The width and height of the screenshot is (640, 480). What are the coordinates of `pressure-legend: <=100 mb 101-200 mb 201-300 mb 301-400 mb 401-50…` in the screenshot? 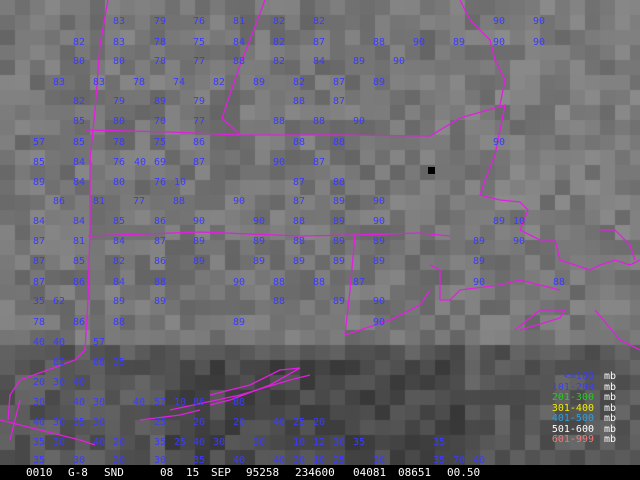 It's located at (578, 409).